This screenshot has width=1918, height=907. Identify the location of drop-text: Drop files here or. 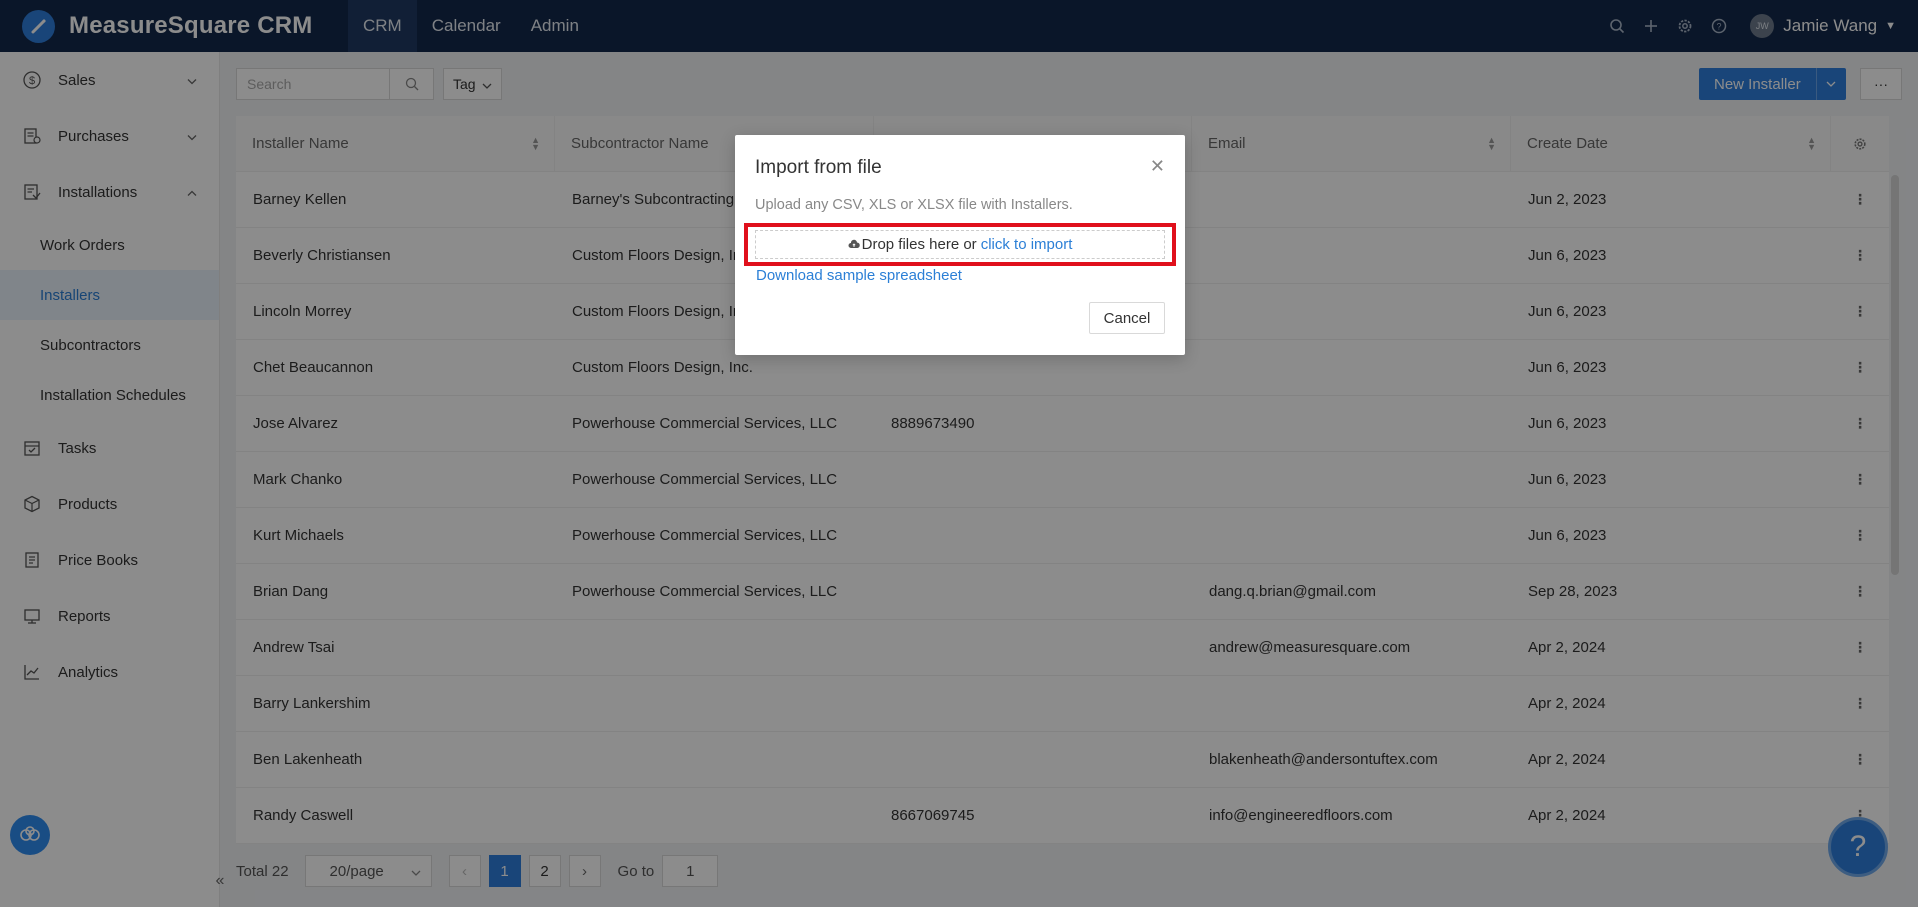
(919, 244).